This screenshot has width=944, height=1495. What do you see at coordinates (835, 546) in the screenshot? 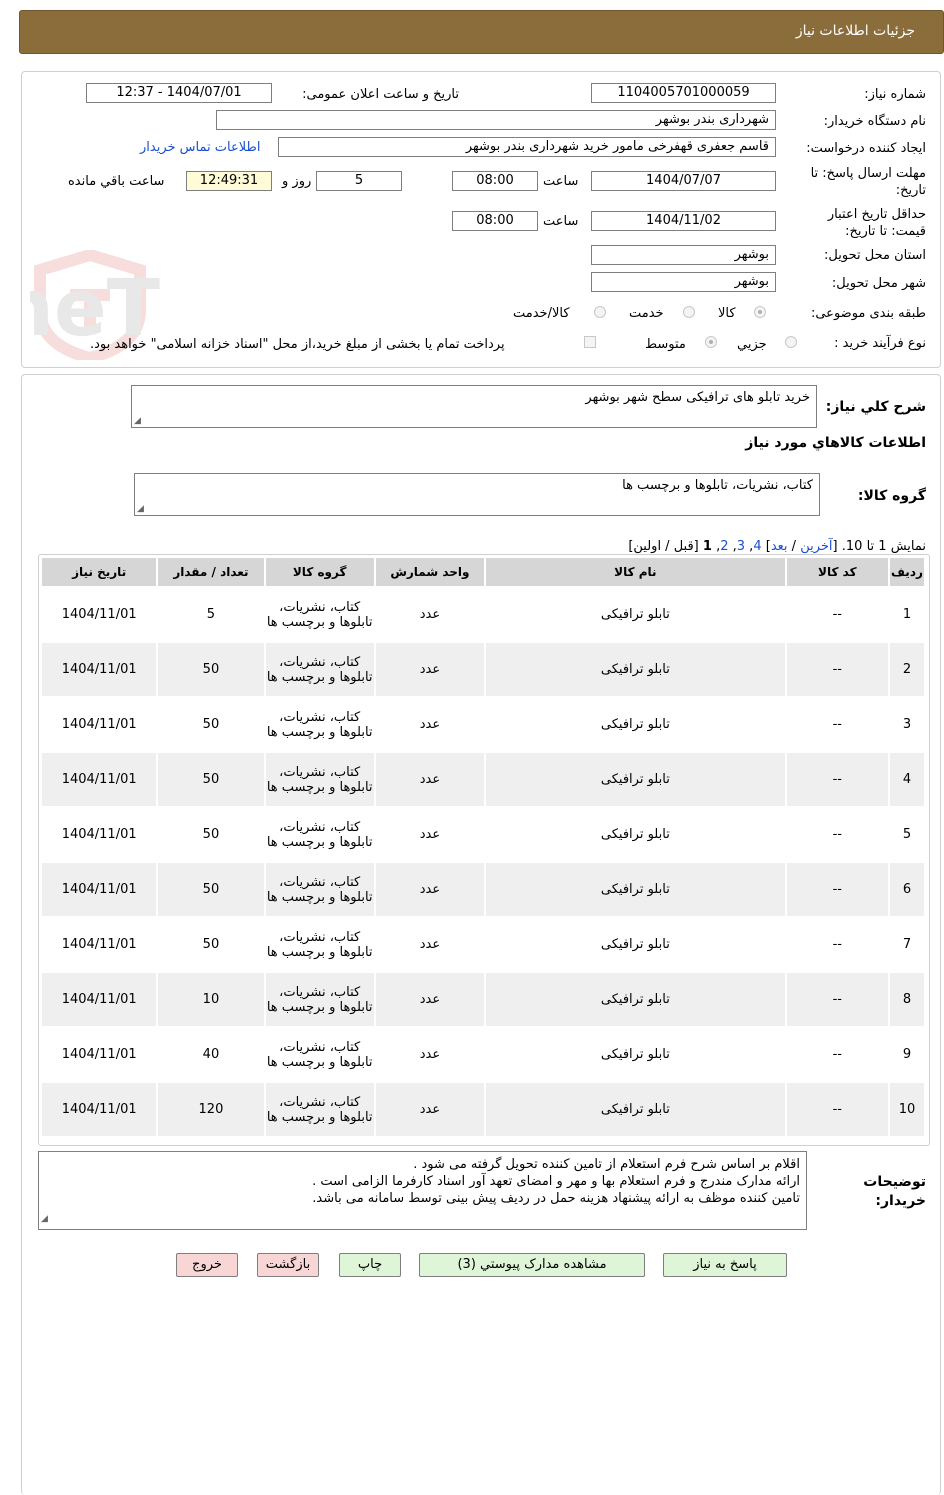
I see `pagination-bracket: [` at bounding box center [835, 546].